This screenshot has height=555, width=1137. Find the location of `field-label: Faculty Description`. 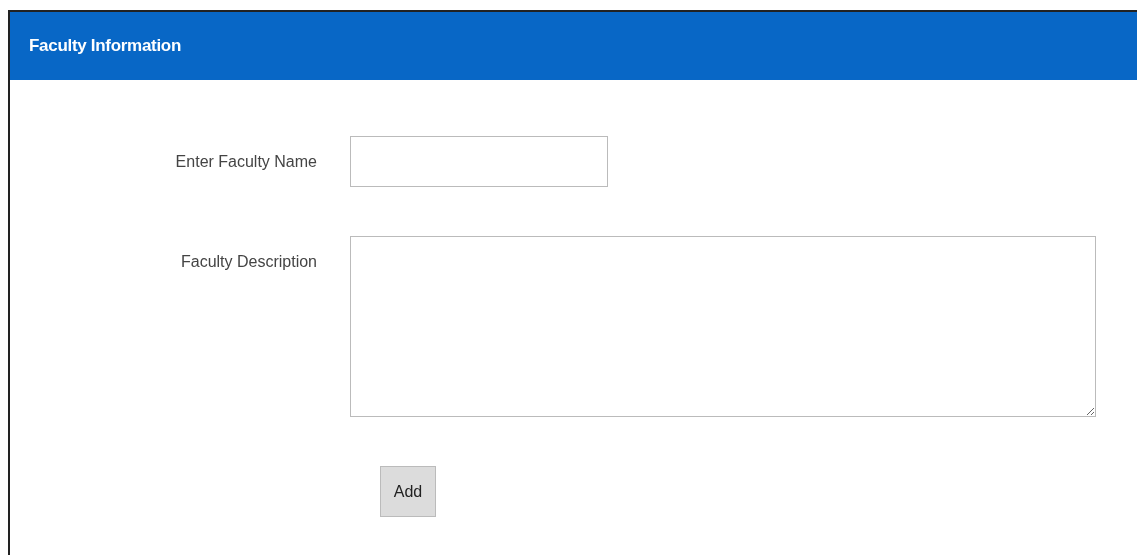

field-label: Faculty Description is located at coordinates (248, 262).